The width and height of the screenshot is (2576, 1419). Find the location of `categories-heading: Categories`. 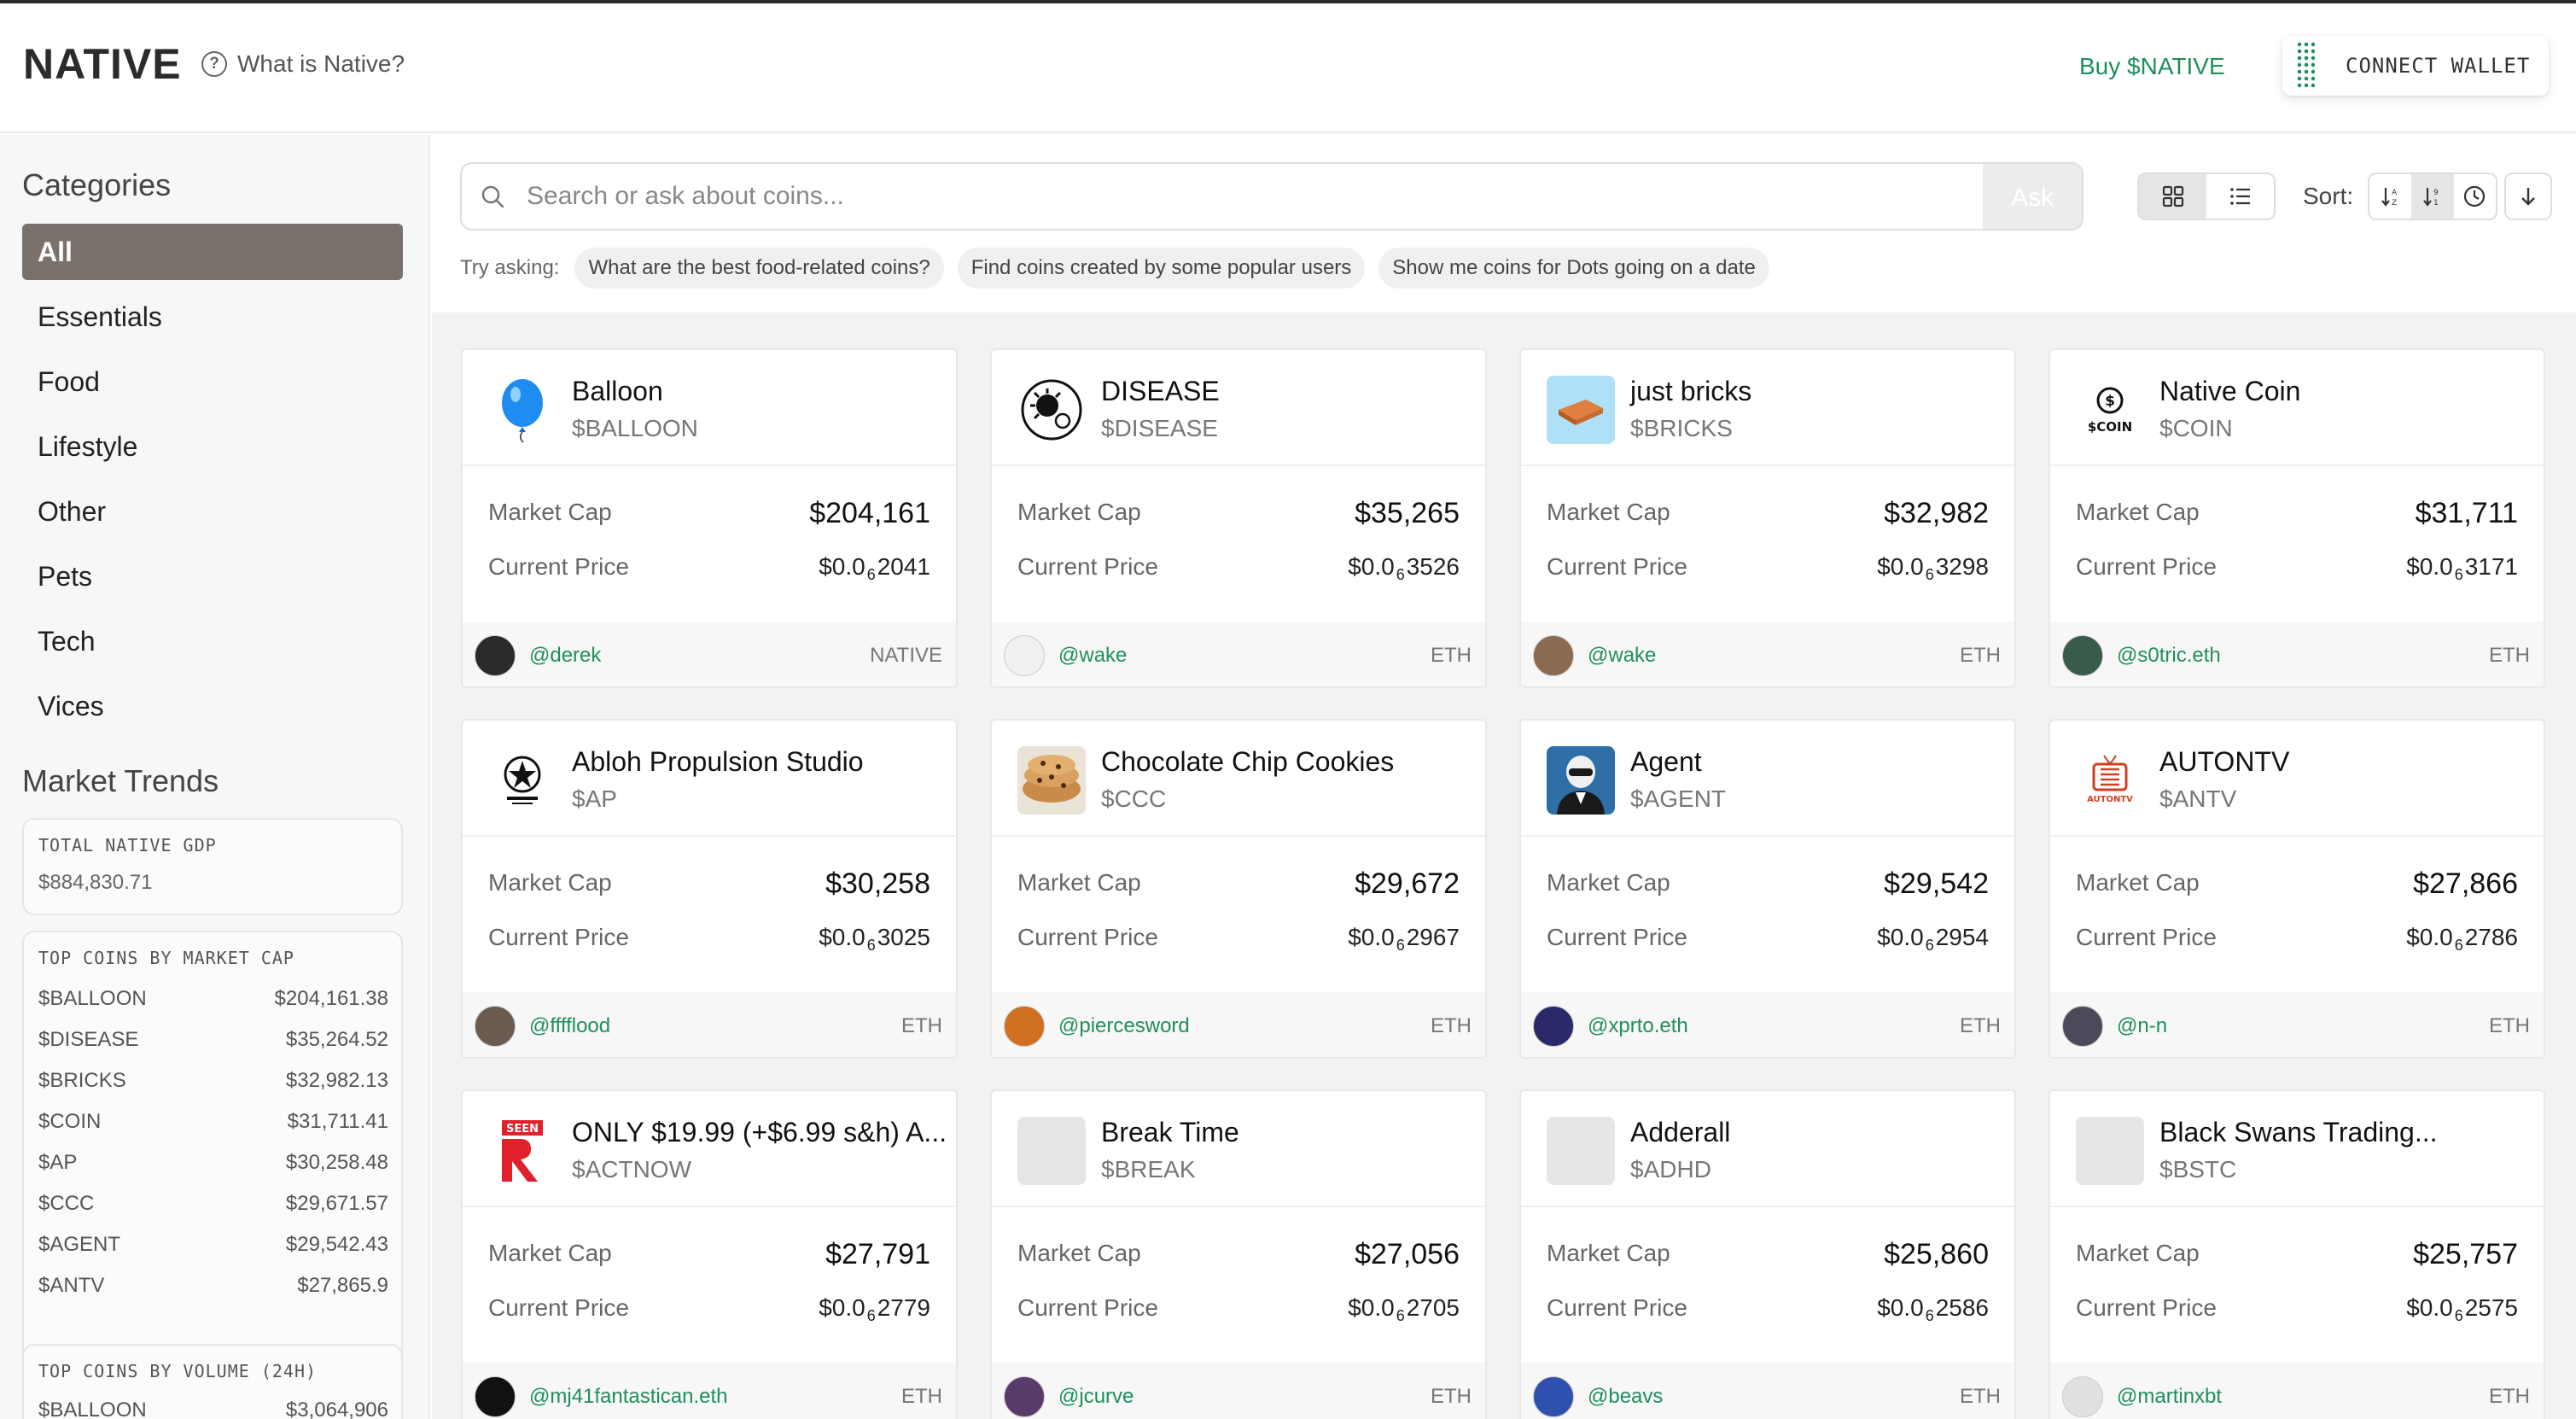

categories-heading: Categories is located at coordinates (97, 184).